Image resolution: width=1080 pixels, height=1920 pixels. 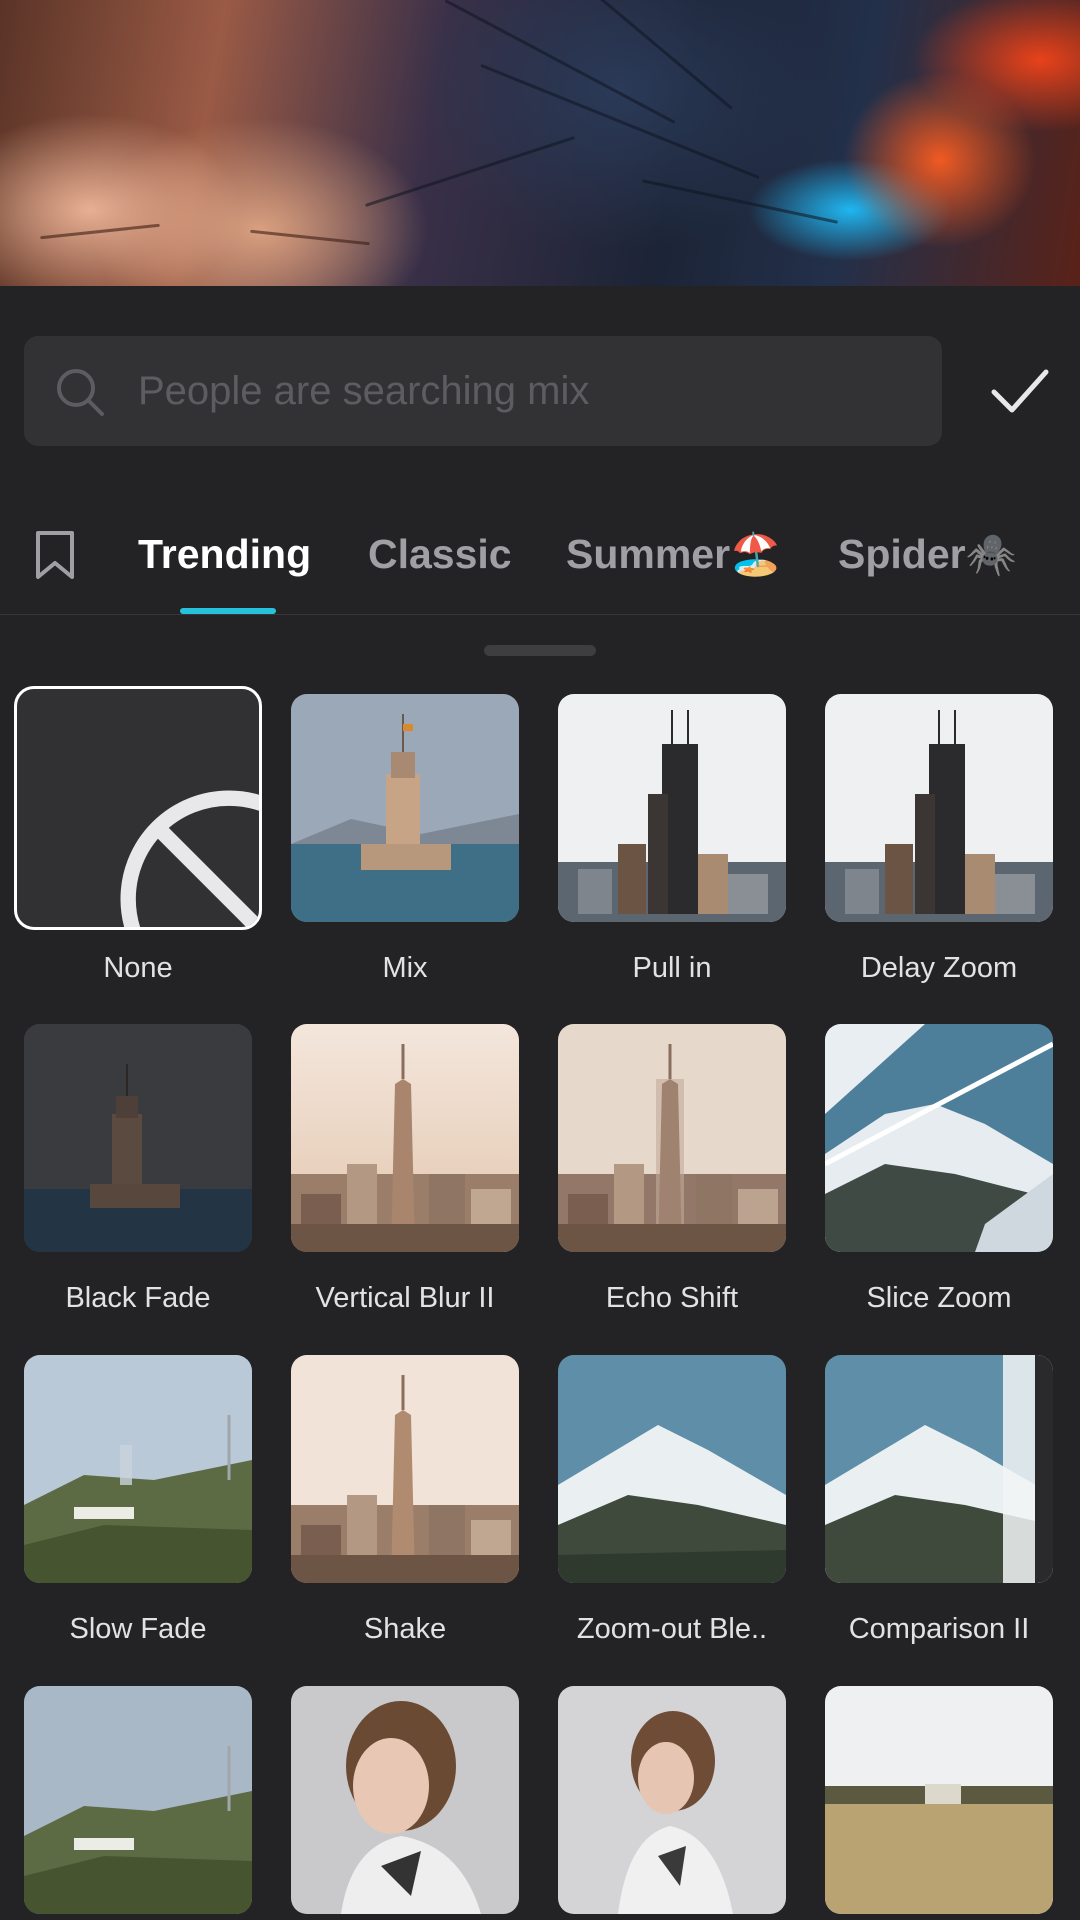 What do you see at coordinates (138, 1298) in the screenshot?
I see `transition-label: Black Fade` at bounding box center [138, 1298].